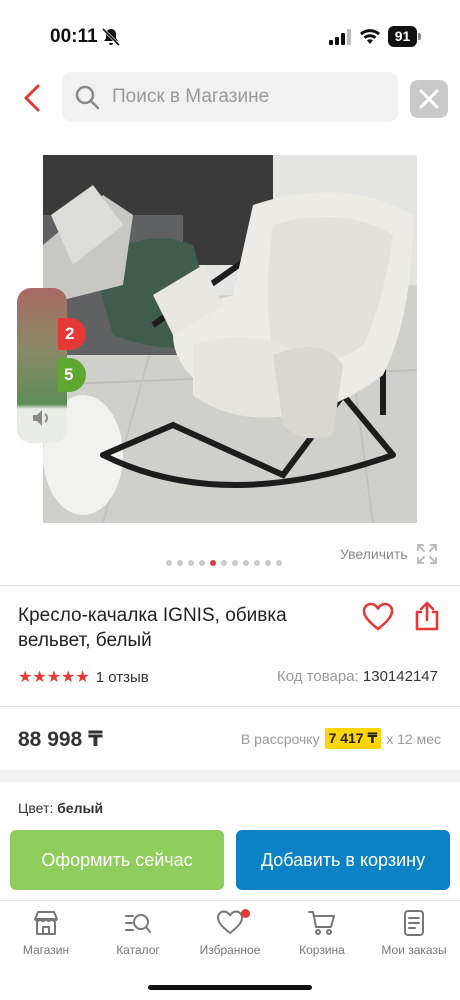  Describe the element at coordinates (40, 418) in the screenshot. I see `speaker-icon` at that location.